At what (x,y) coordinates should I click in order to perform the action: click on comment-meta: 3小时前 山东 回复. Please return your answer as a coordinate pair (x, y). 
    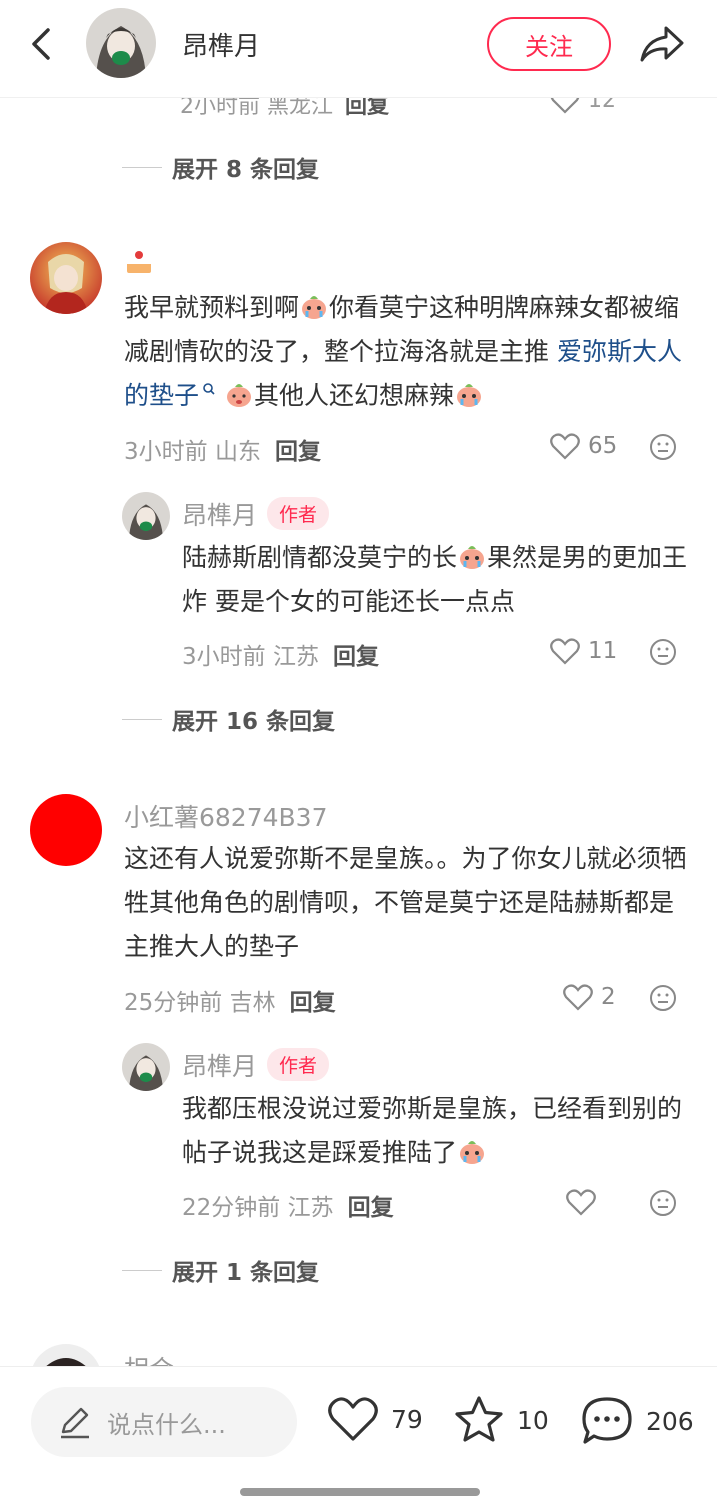
    Looking at the image, I should click on (222, 452).